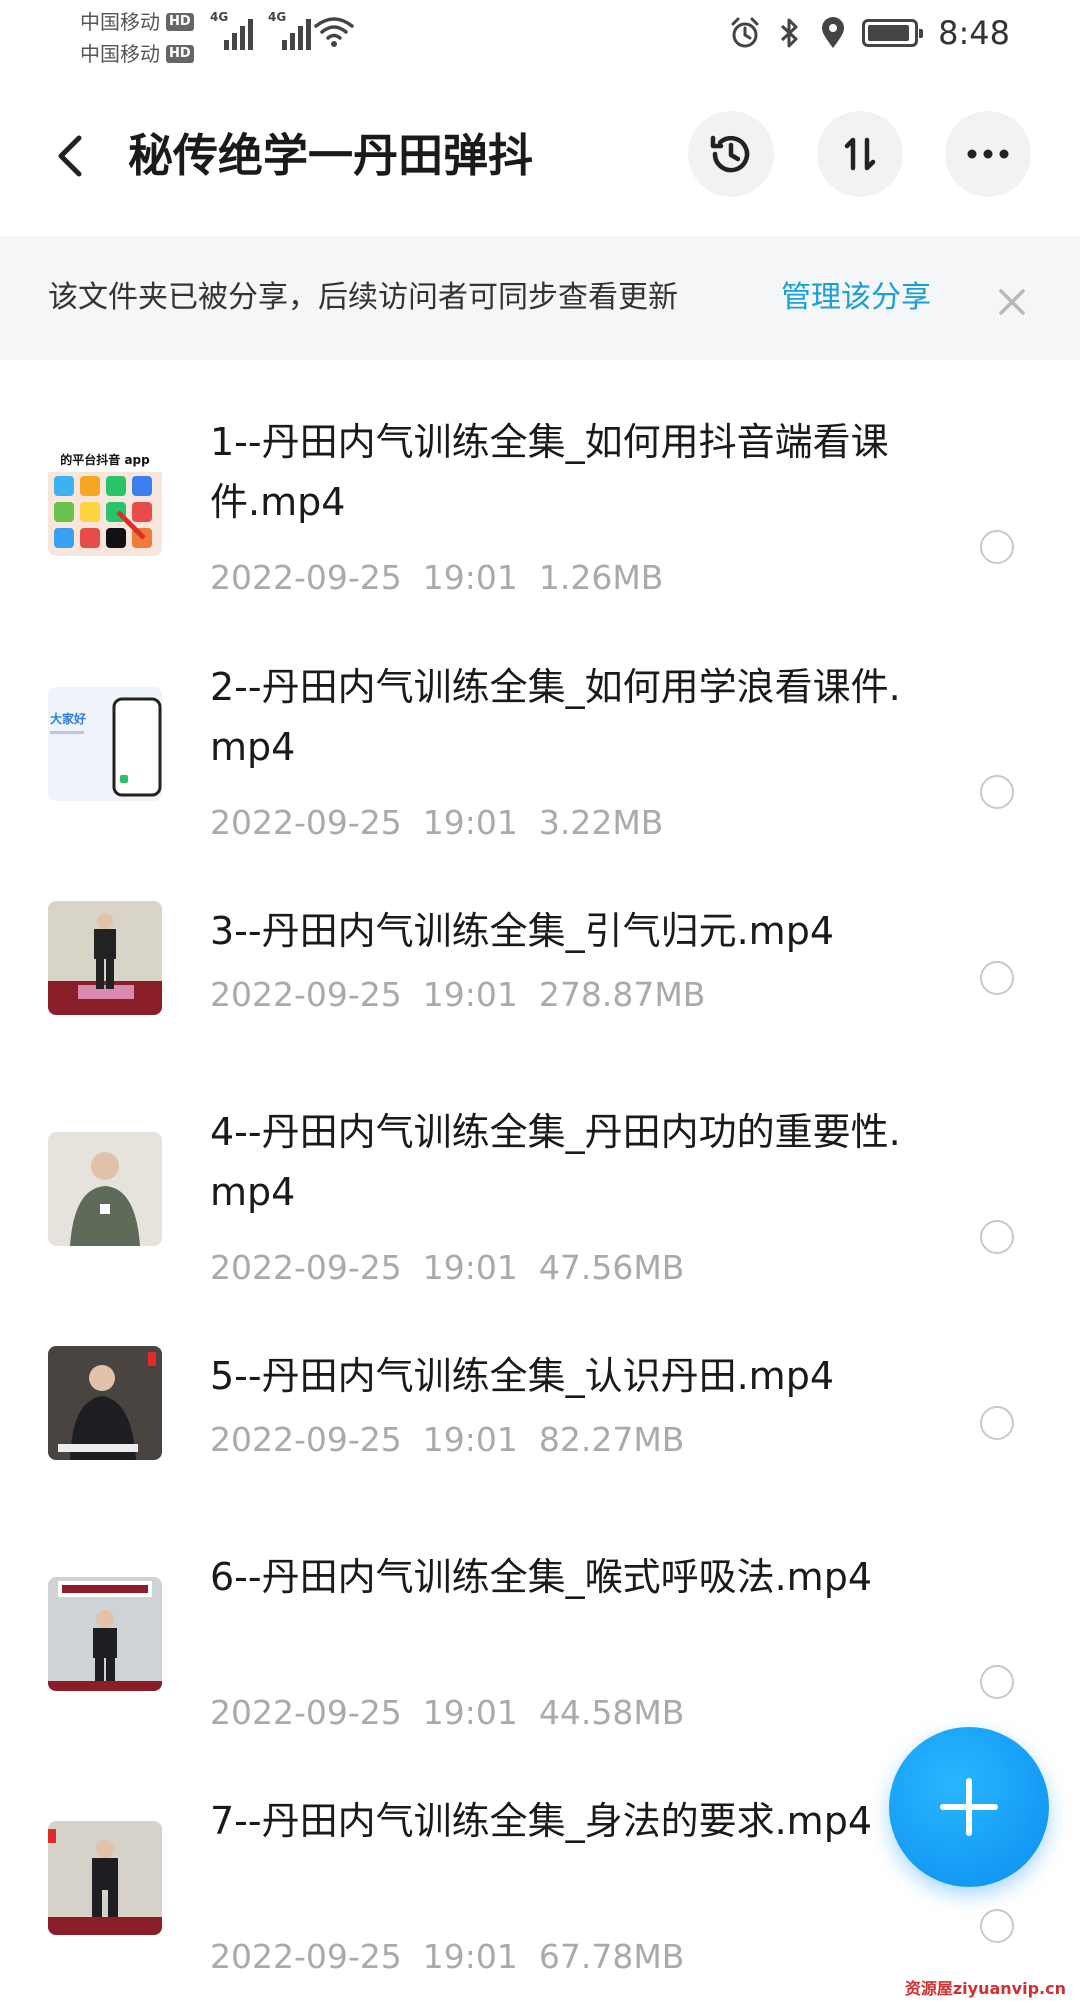 The height and width of the screenshot is (2015, 1080). Describe the element at coordinates (447, 1439) in the screenshot. I see `file-meta: 2022-09-25 19:01 82.27MB` at that location.